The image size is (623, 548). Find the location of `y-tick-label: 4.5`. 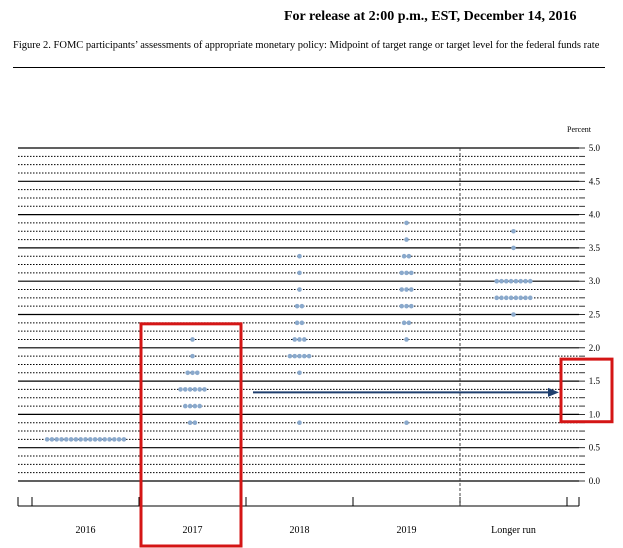

y-tick-label: 4.5 is located at coordinates (595, 181).